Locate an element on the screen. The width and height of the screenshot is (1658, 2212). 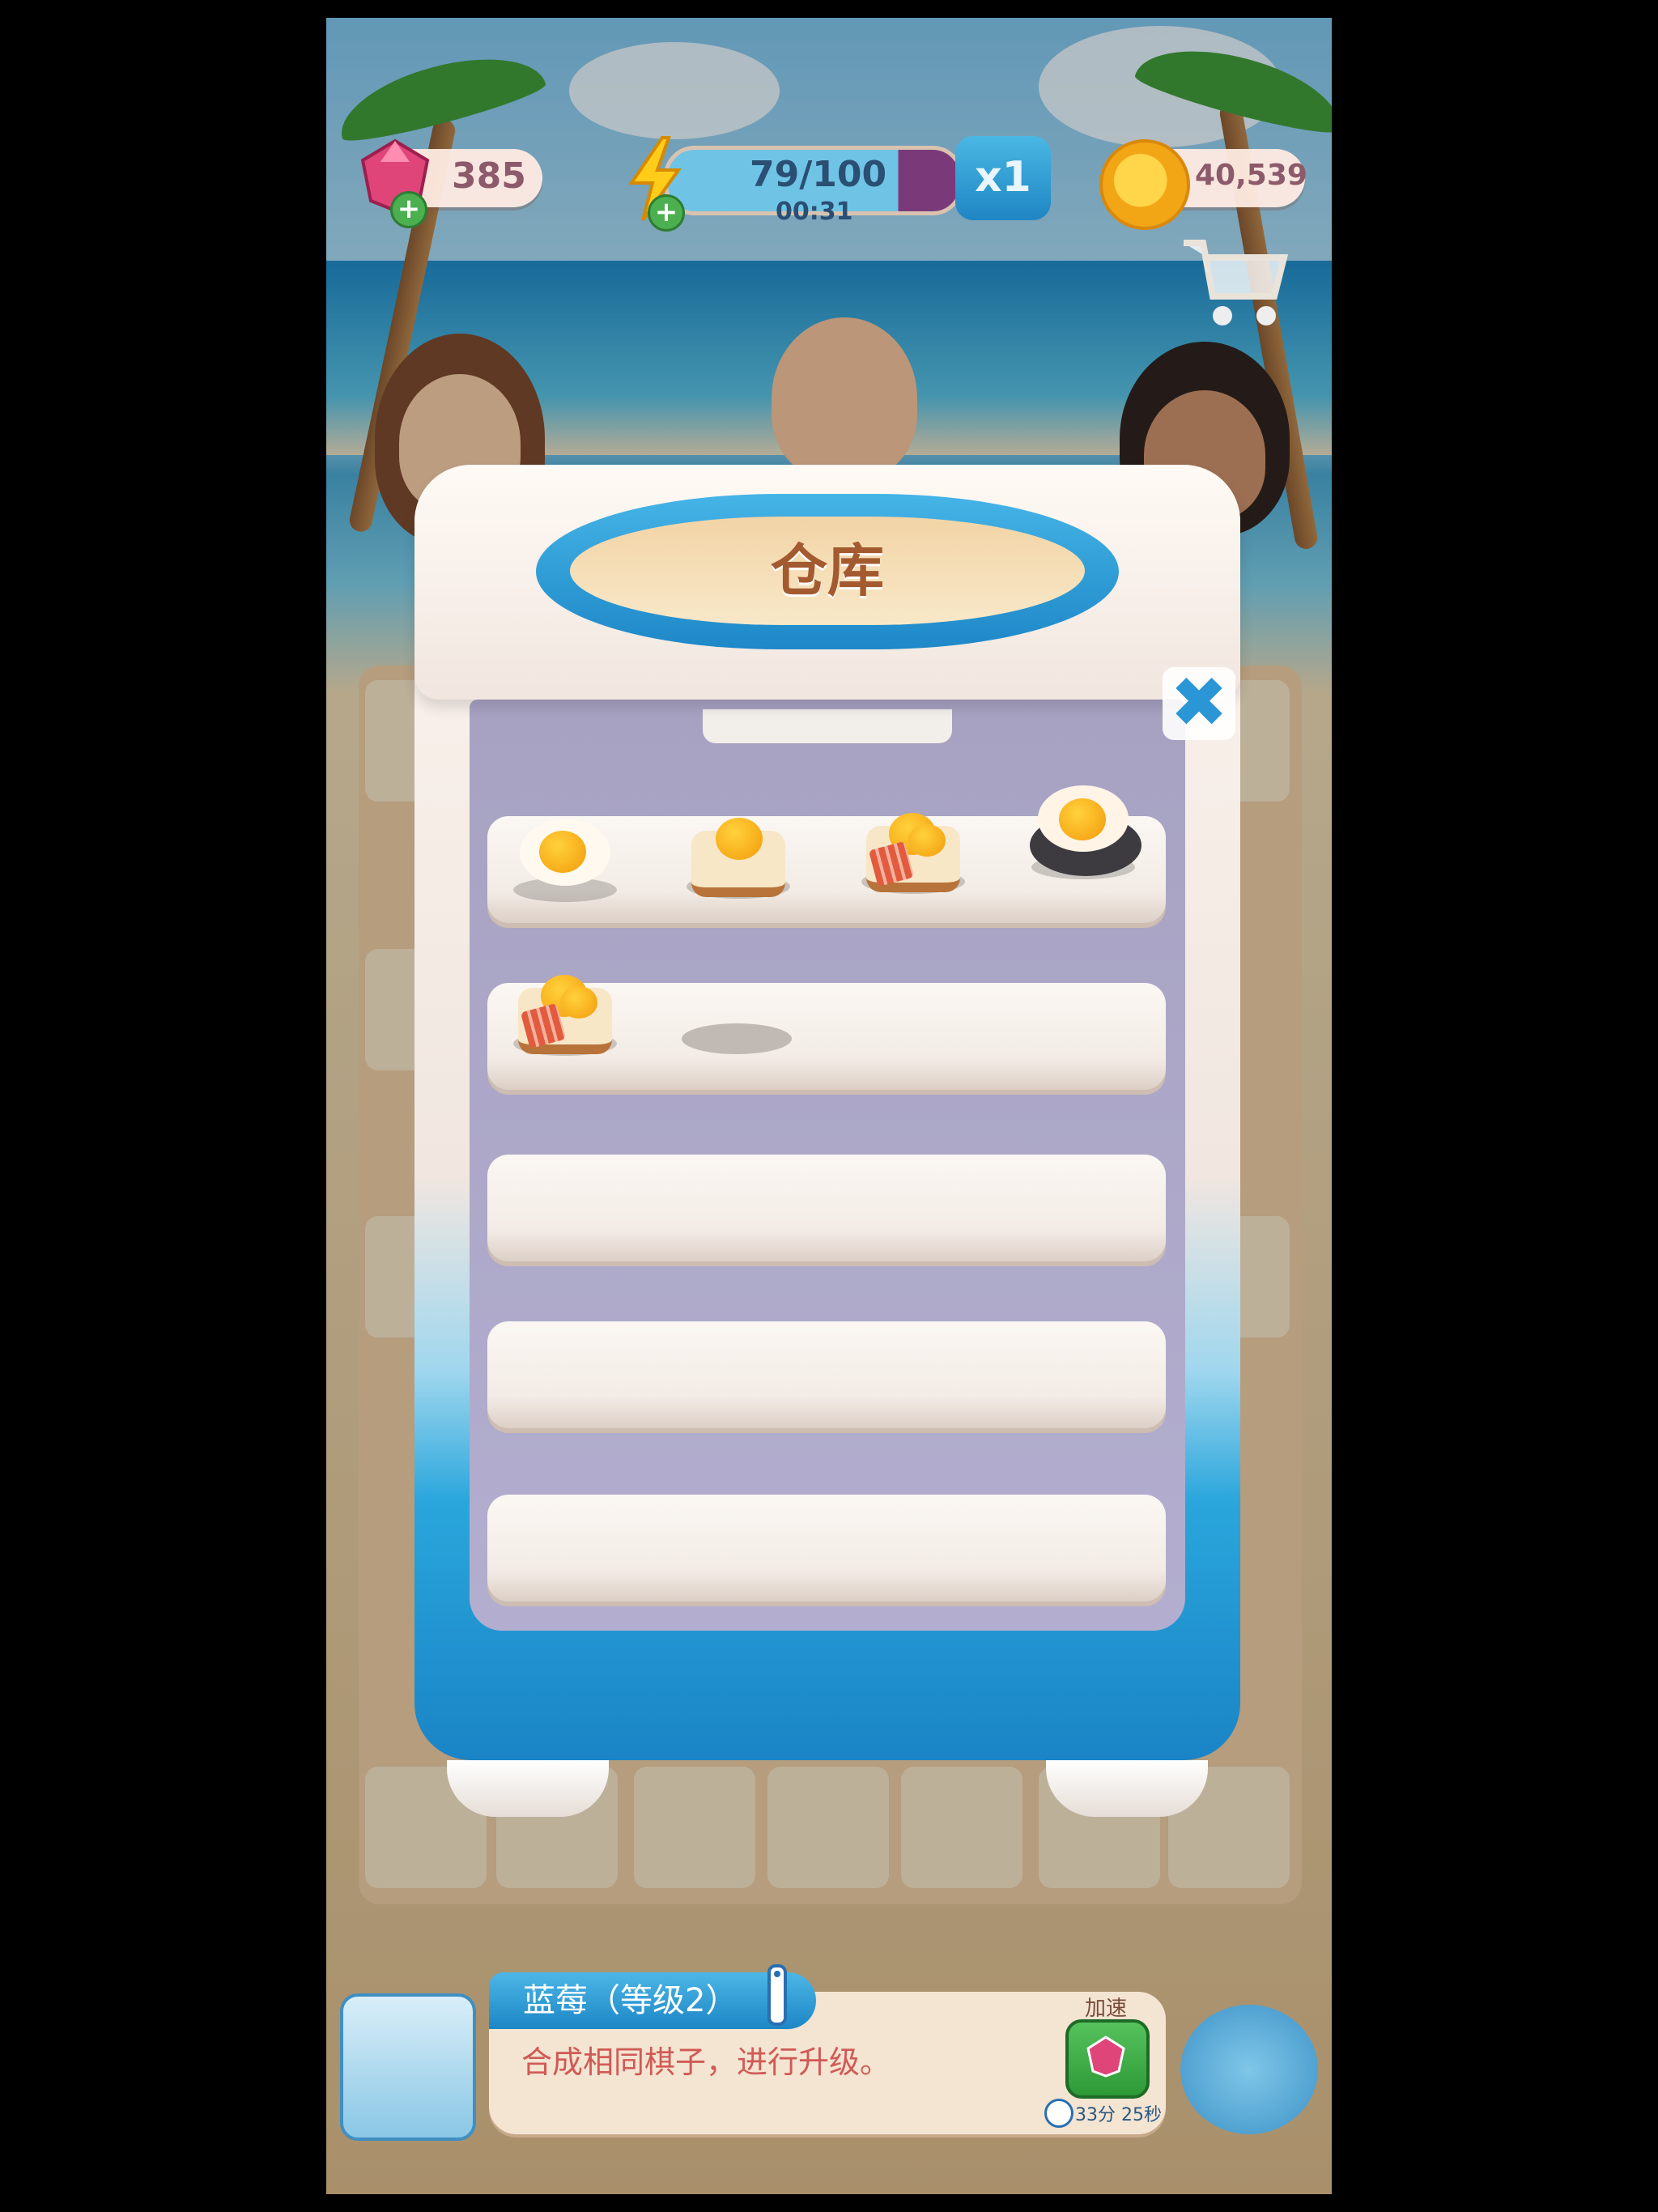
fridge-header: 仓库 is located at coordinates (827, 582).